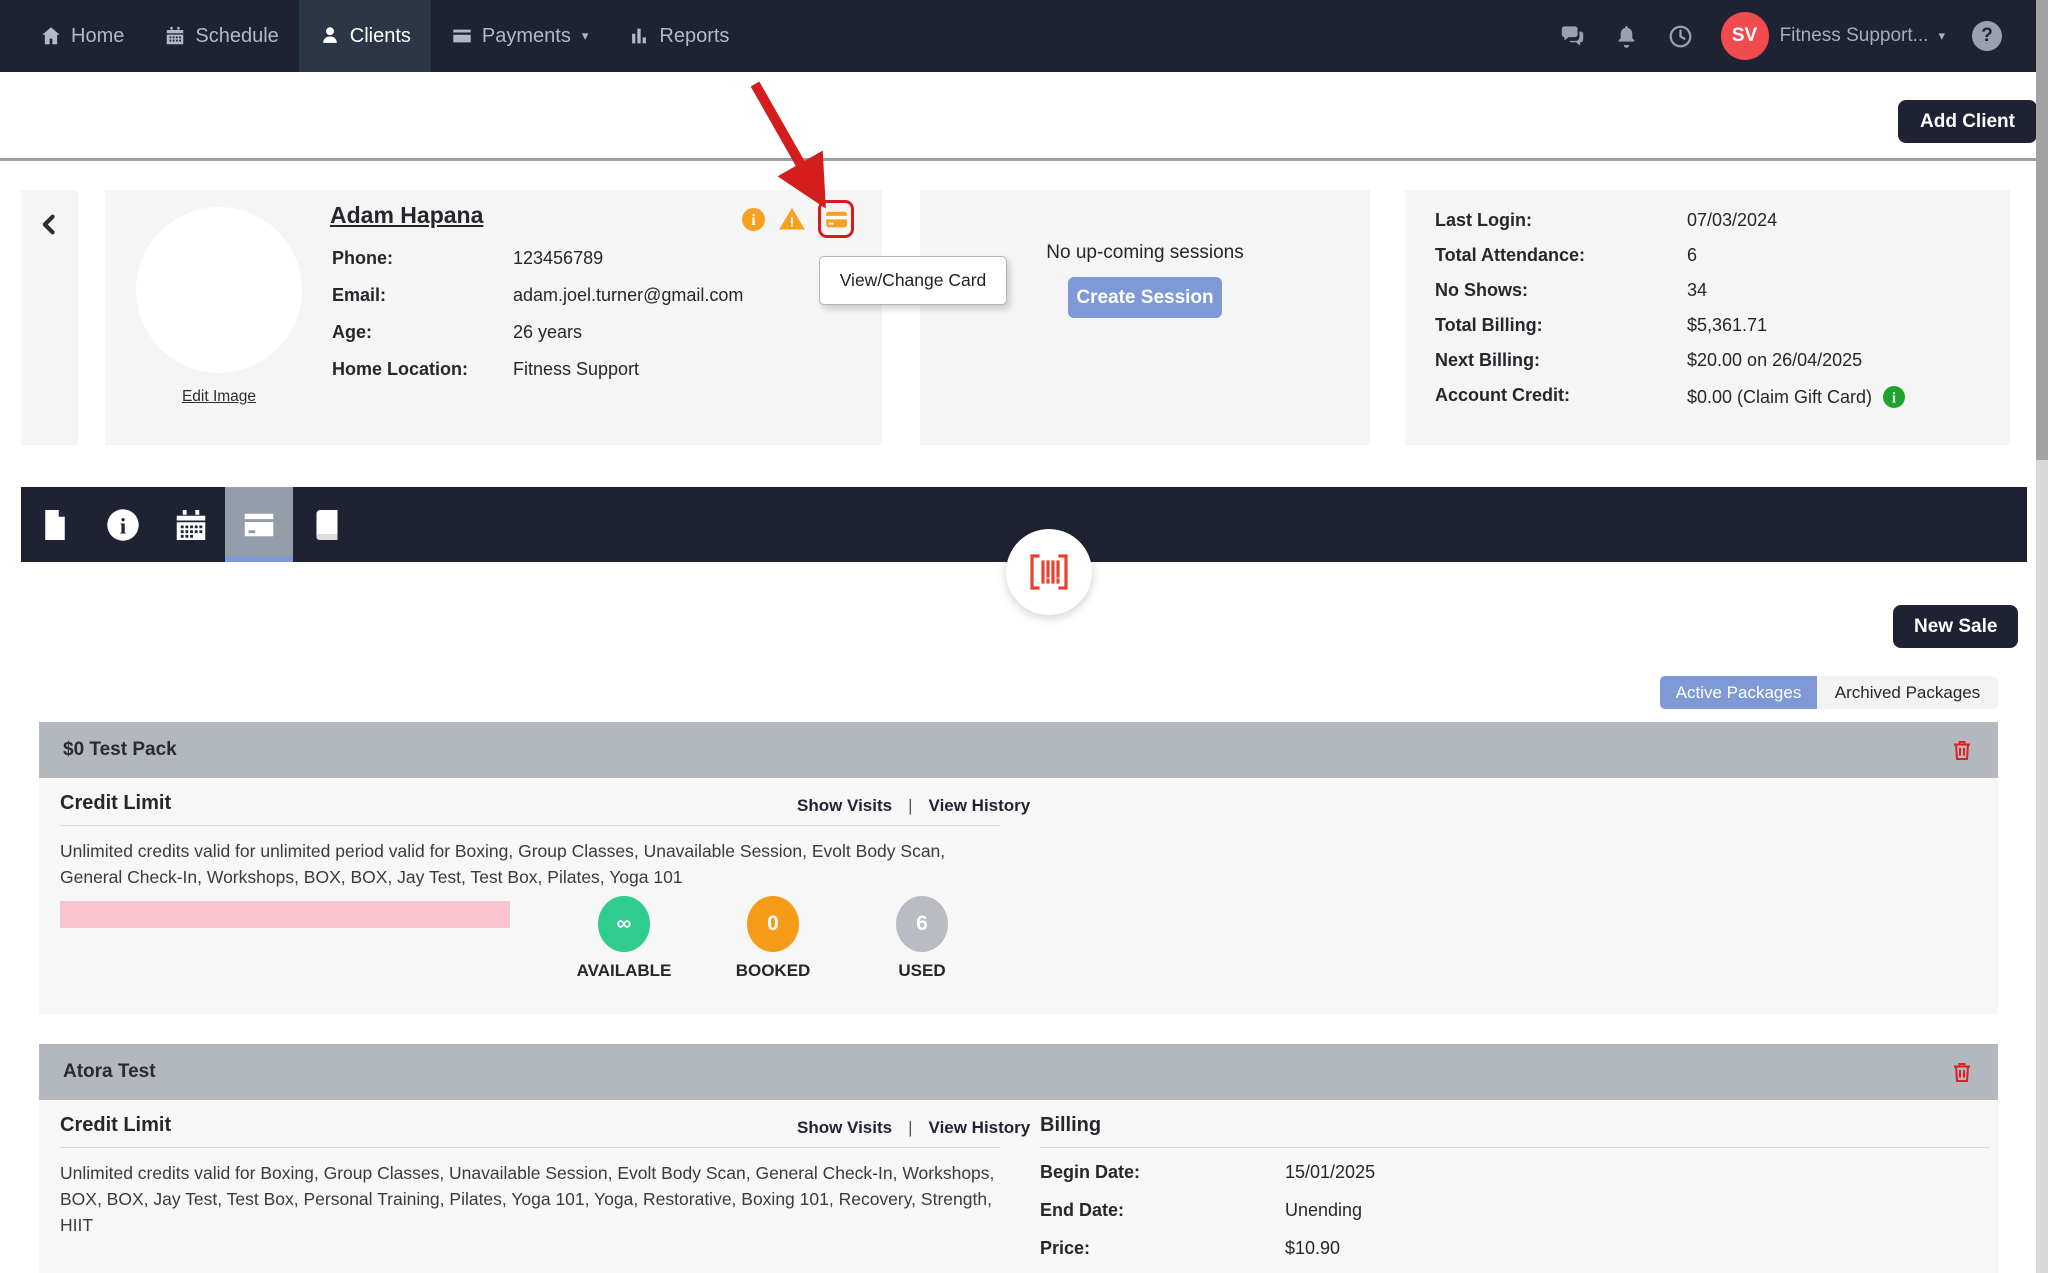 The width and height of the screenshot is (2048, 1273). I want to click on counter-label: BOOKED, so click(773, 970).